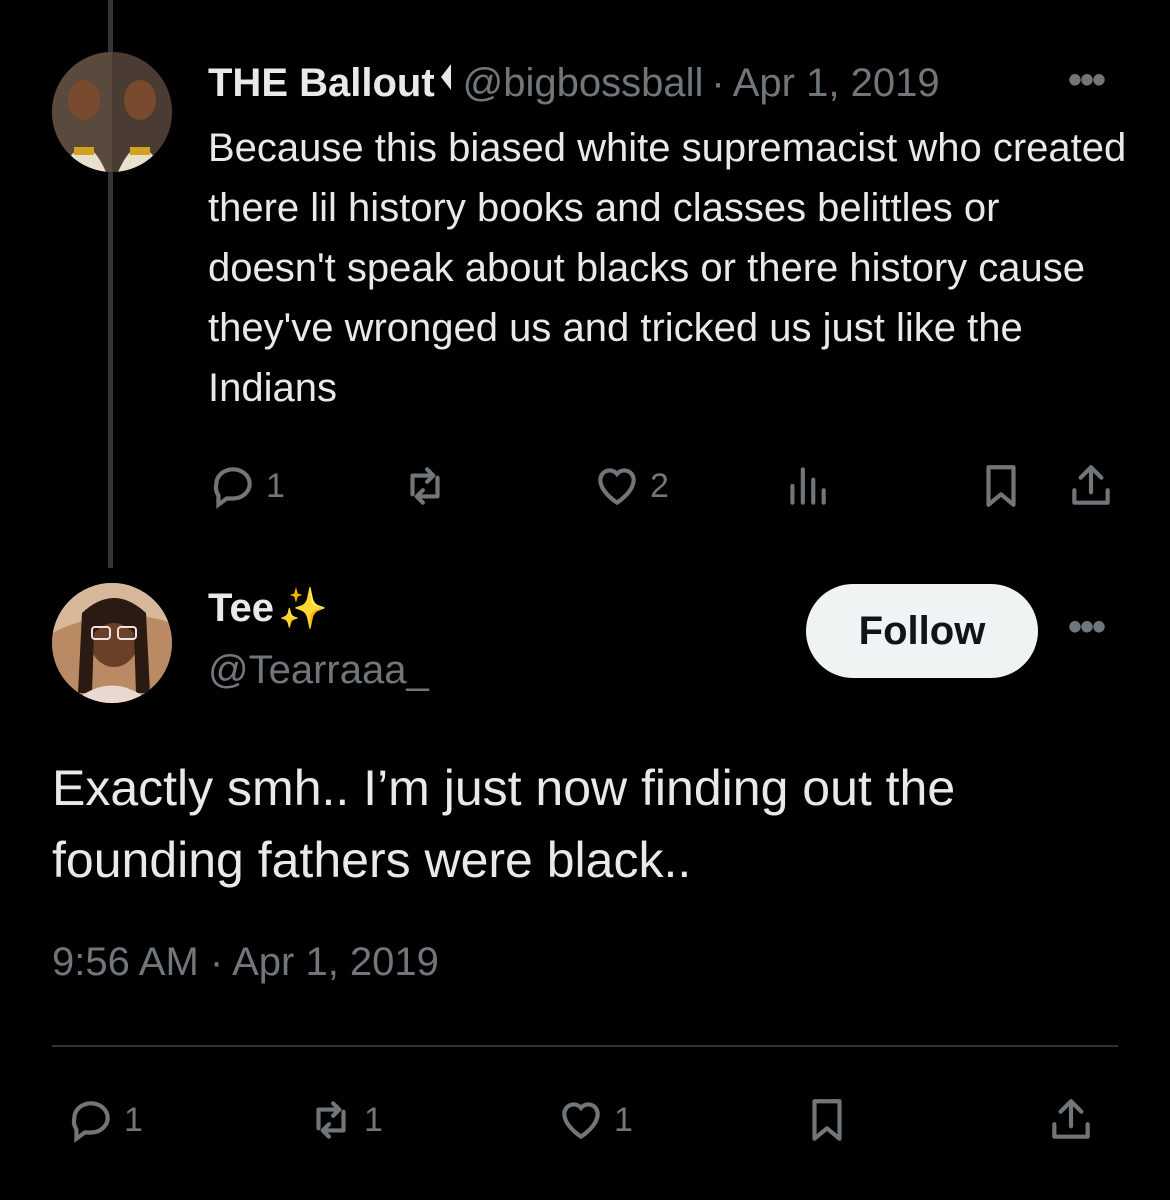 The width and height of the screenshot is (1170, 1200). I want to click on parent-display-name: THE Ballout, so click(321, 83).